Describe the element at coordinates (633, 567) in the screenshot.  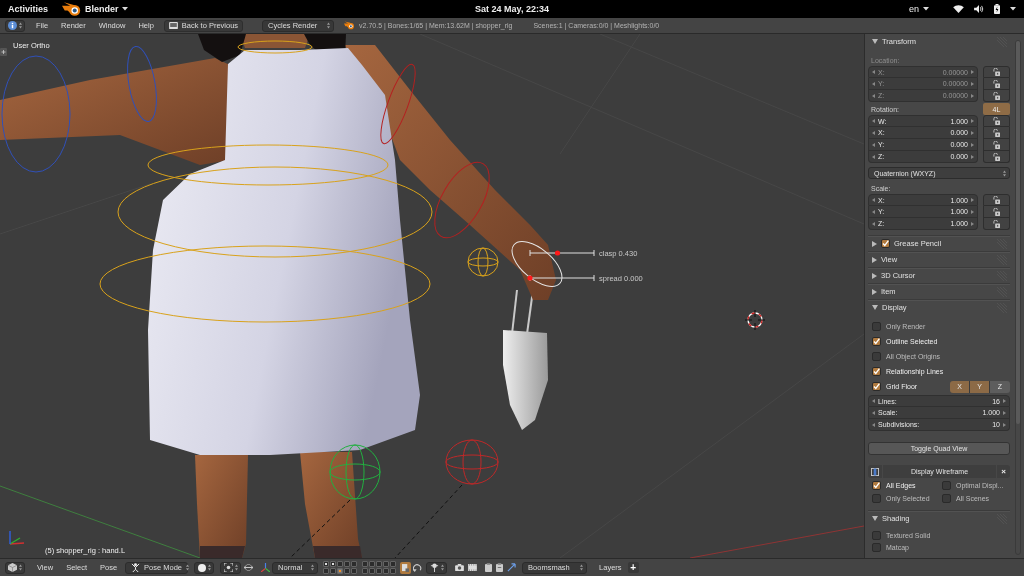
I see `add-layer-button: +` at that location.